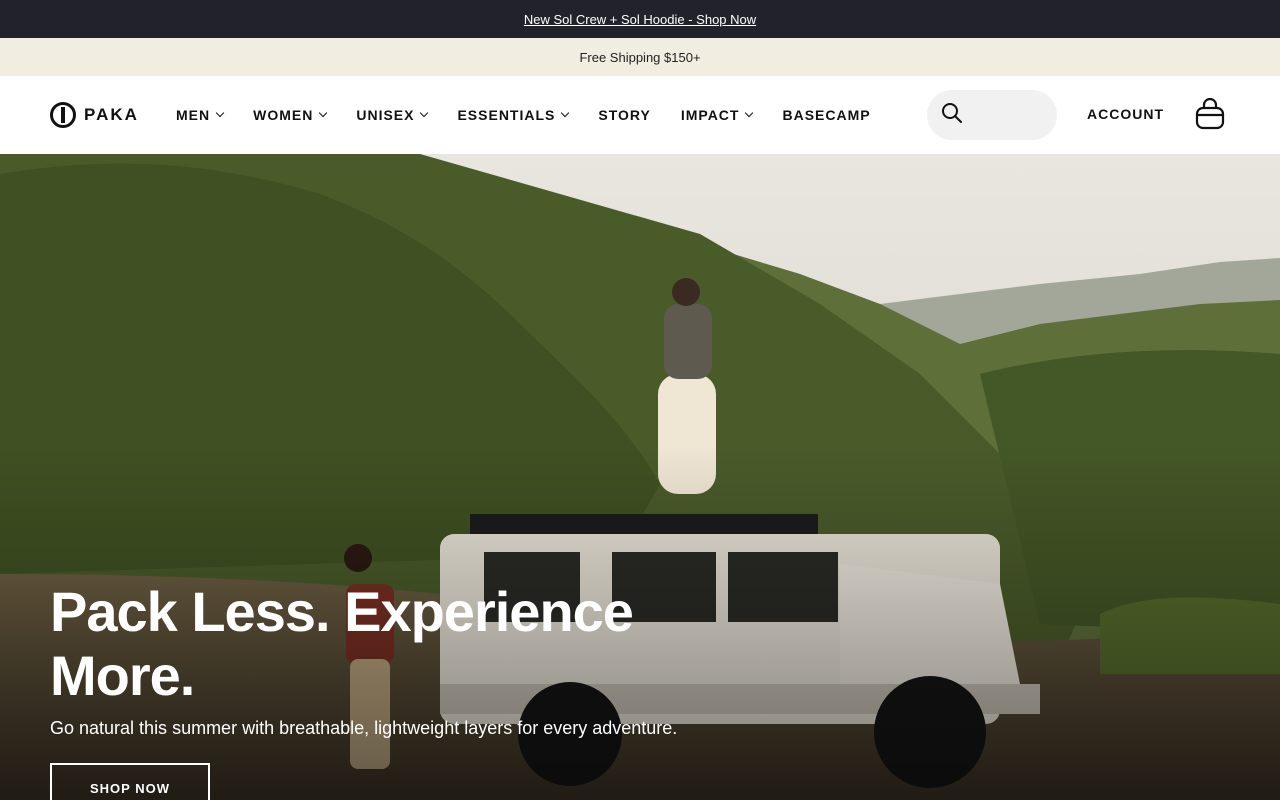  I want to click on nav-item-men: MEN, so click(200, 115).